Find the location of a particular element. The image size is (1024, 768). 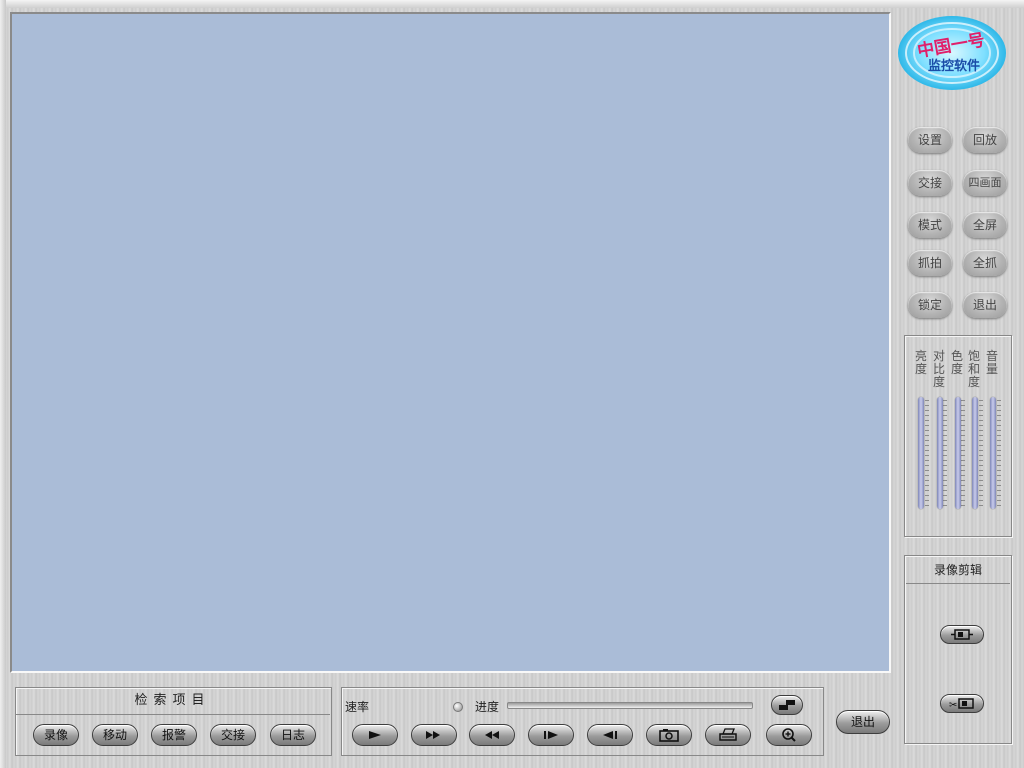

logo-bottom-text: 监控软件 is located at coordinates (954, 66).